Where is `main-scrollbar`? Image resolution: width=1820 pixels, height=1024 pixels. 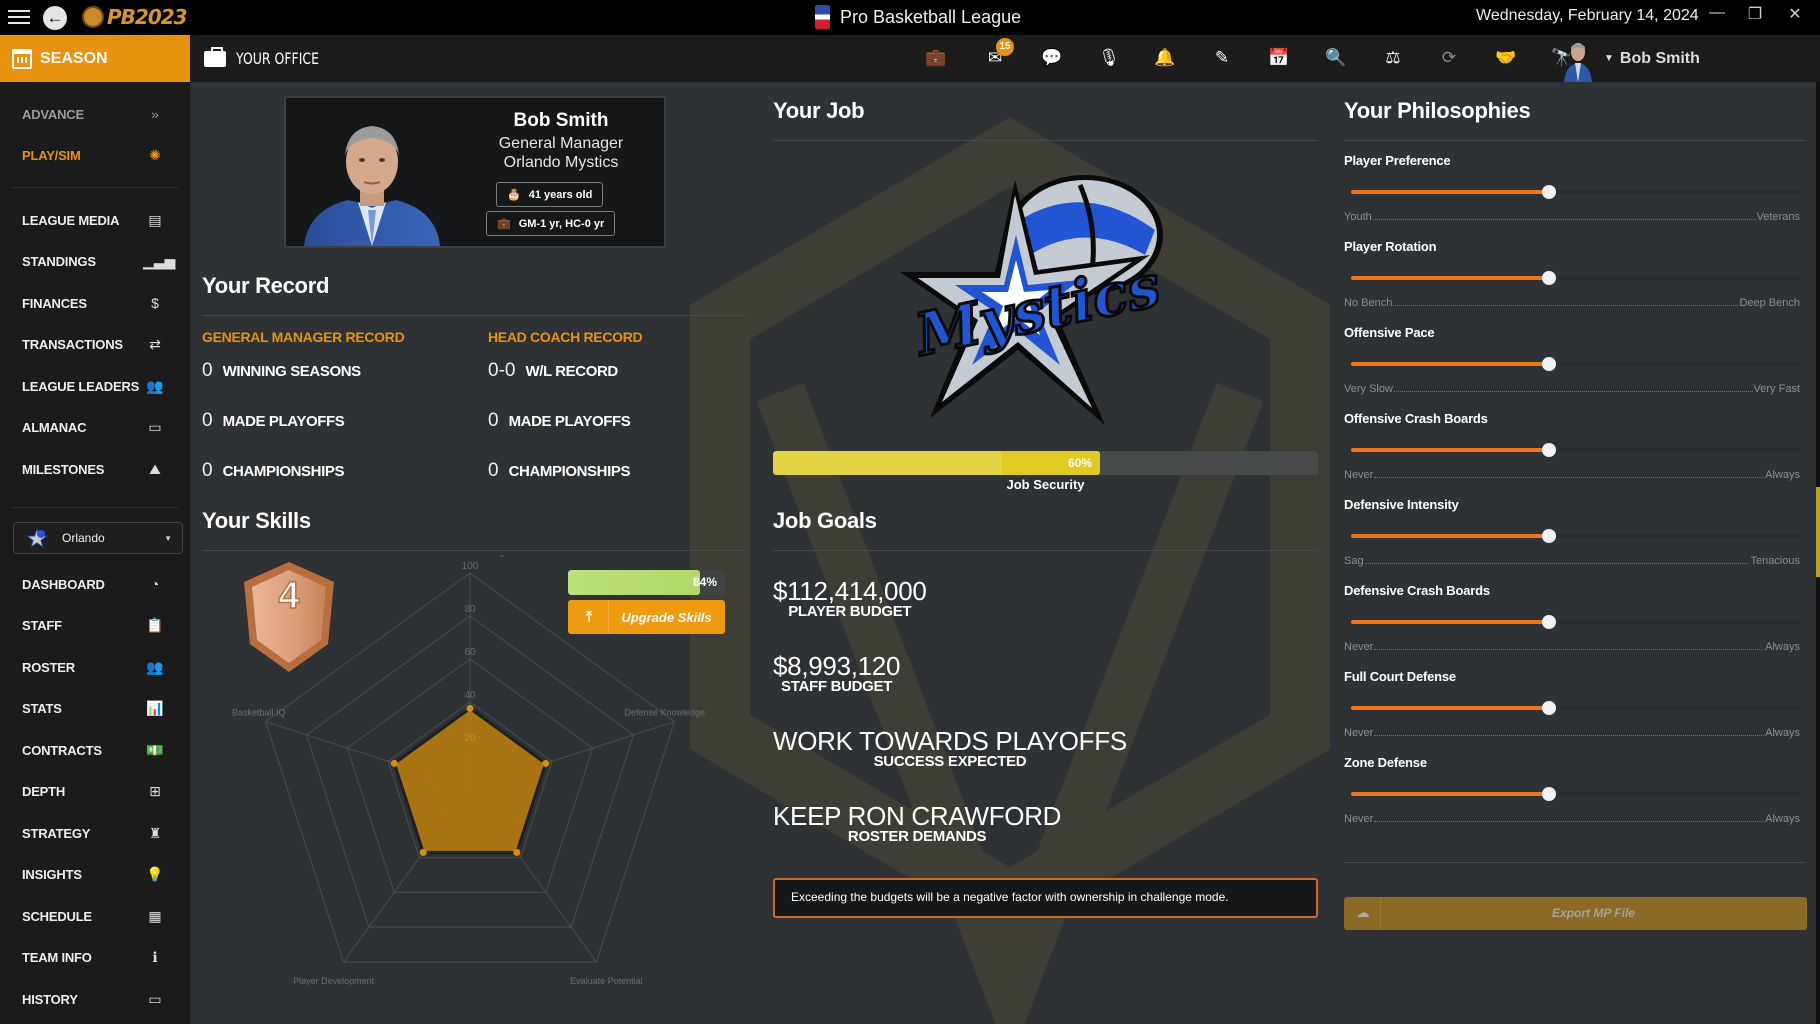
main-scrollbar is located at coordinates (1818, 553).